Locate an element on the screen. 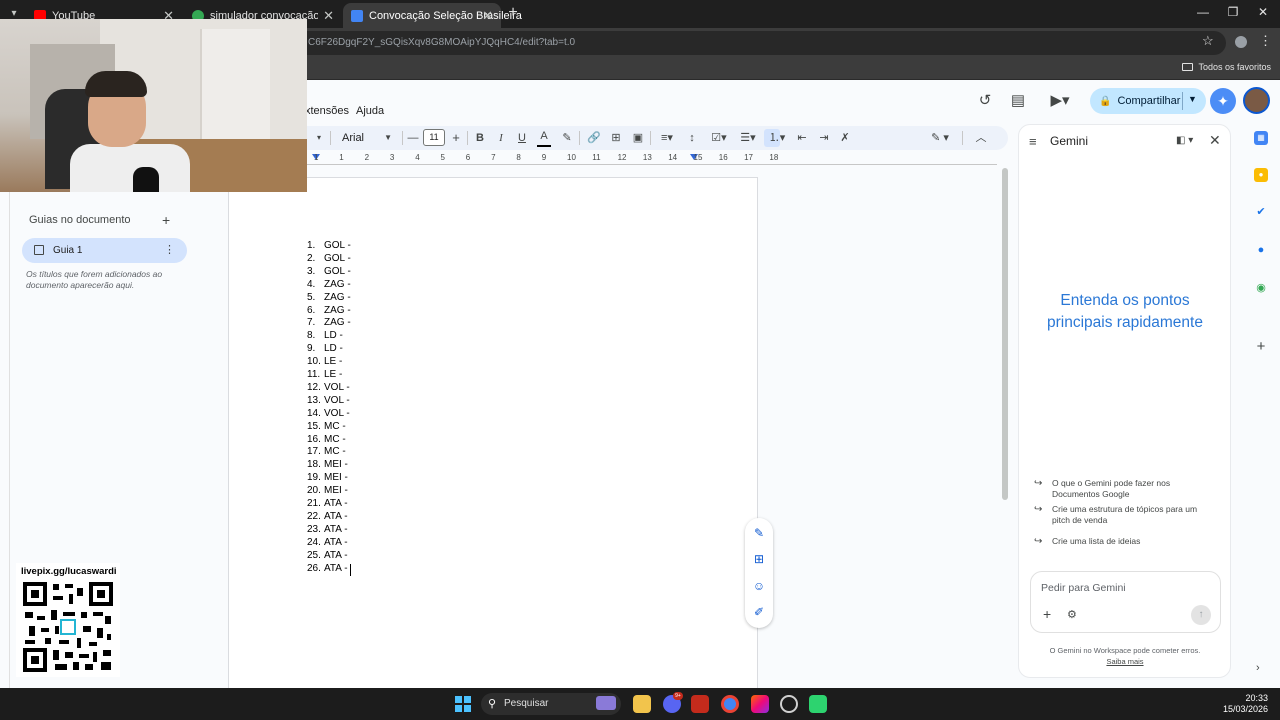  collapse-menus-icon: ︿ is located at coordinates (981, 138).